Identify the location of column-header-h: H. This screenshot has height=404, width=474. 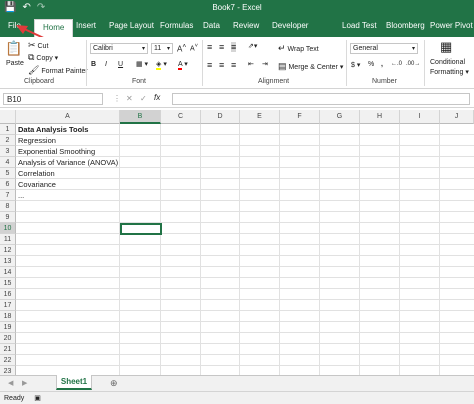
(380, 117).